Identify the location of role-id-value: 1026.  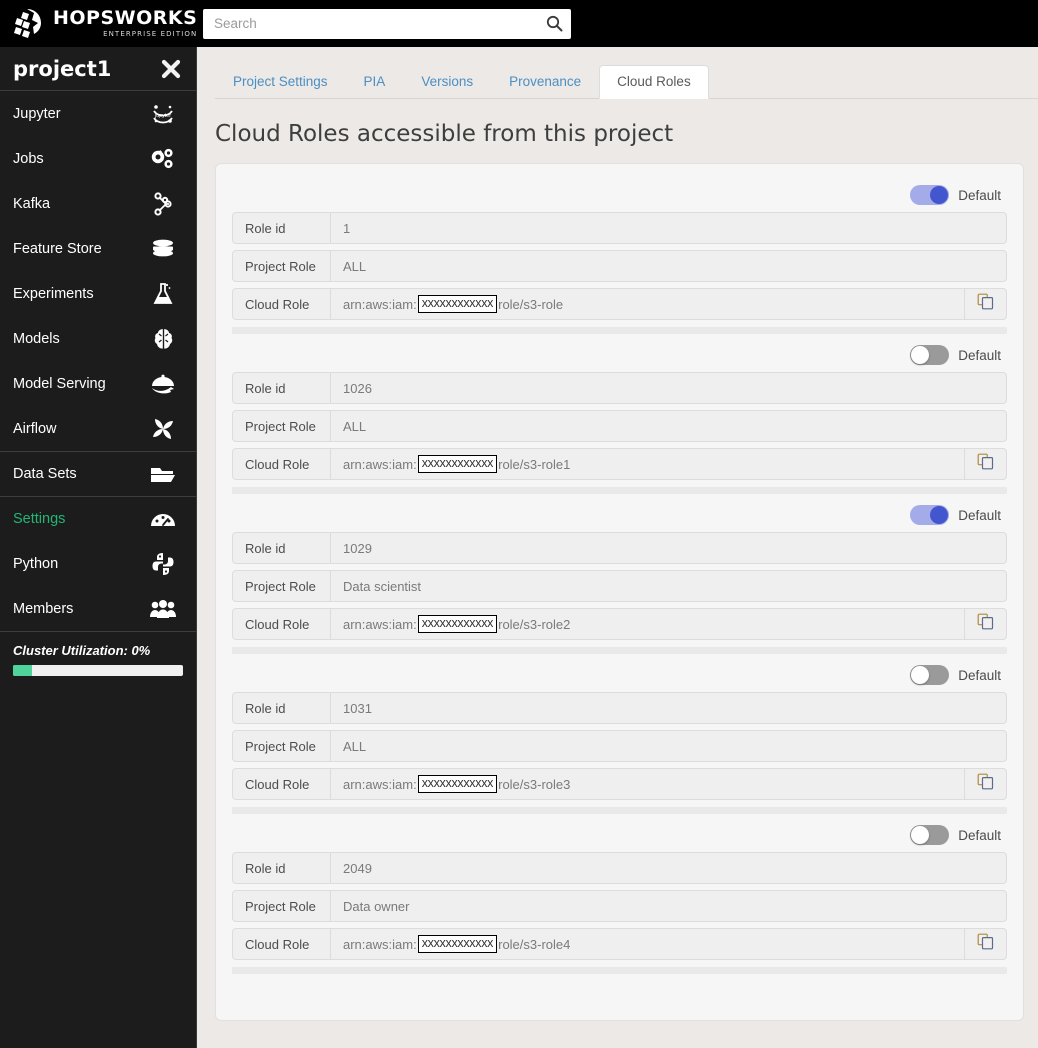
(357, 388).